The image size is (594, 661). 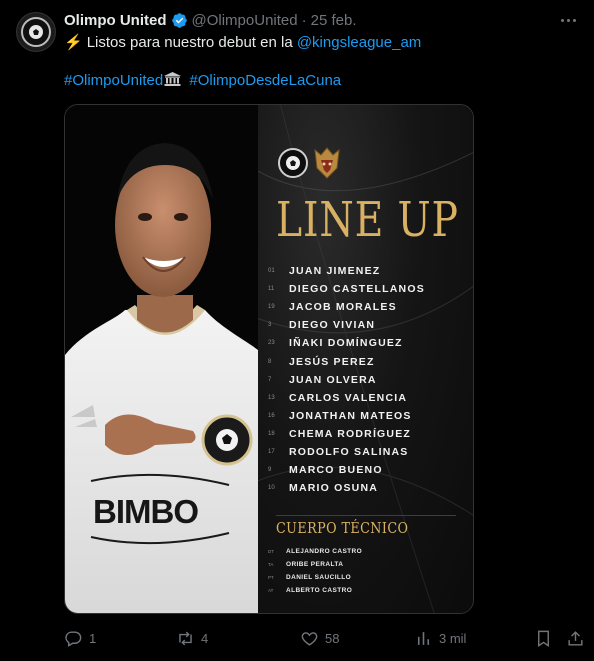 I want to click on avatar-crest, so click(x=36, y=32).